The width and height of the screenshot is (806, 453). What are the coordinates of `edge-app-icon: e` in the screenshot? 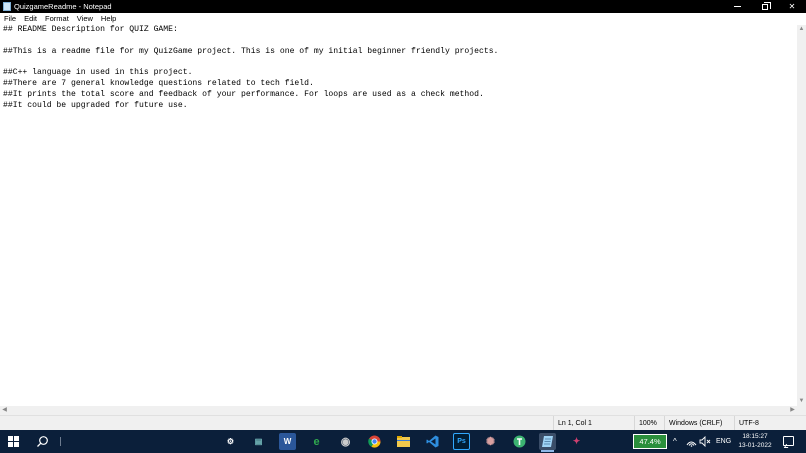 It's located at (316, 441).